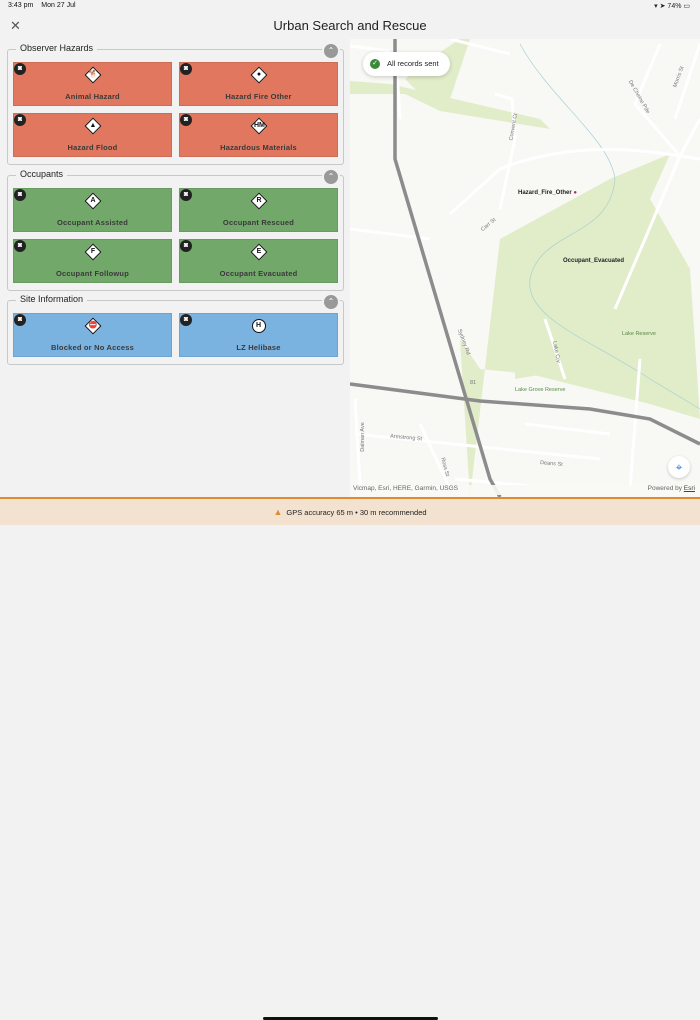  I want to click on template-tile-hazard-fire-other: ◙ ● Hazard Fire Other, so click(258, 84).